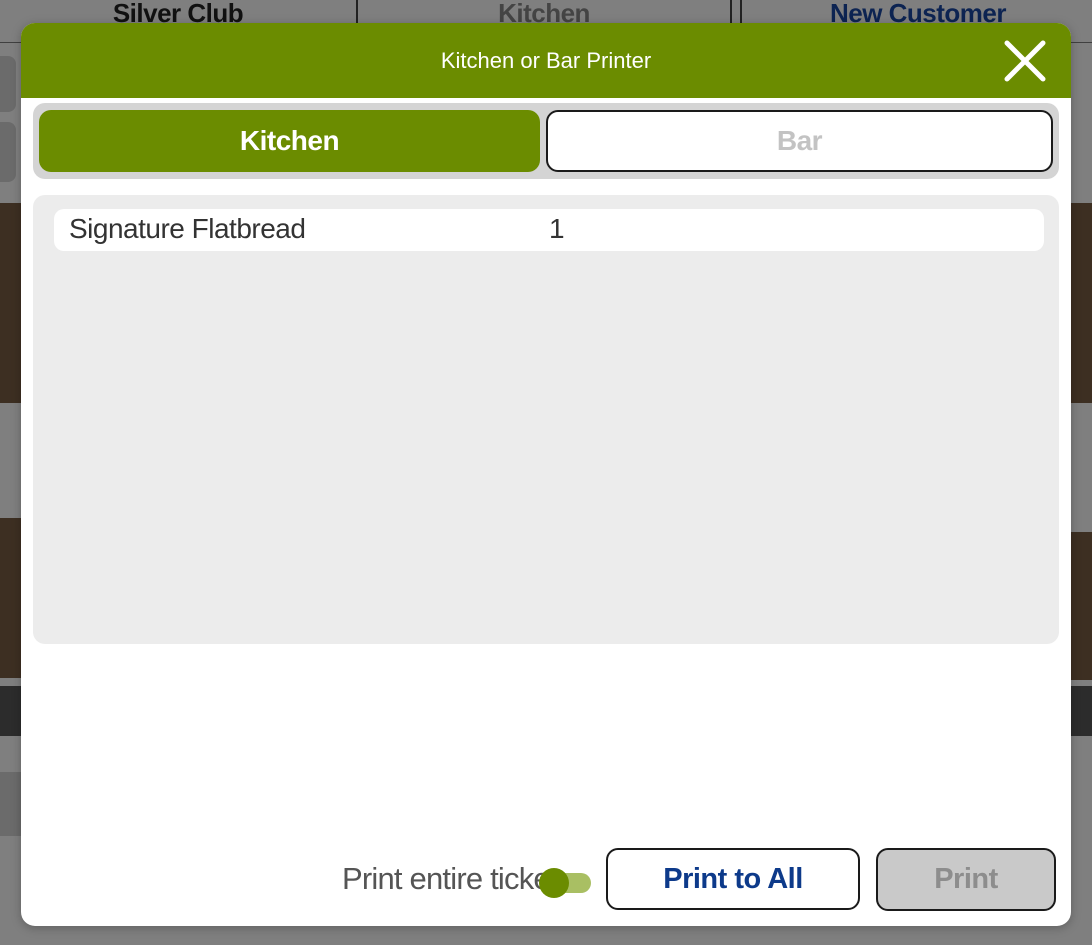 The width and height of the screenshot is (1092, 945). What do you see at coordinates (1025, 61) in the screenshot?
I see `close-icon` at bounding box center [1025, 61].